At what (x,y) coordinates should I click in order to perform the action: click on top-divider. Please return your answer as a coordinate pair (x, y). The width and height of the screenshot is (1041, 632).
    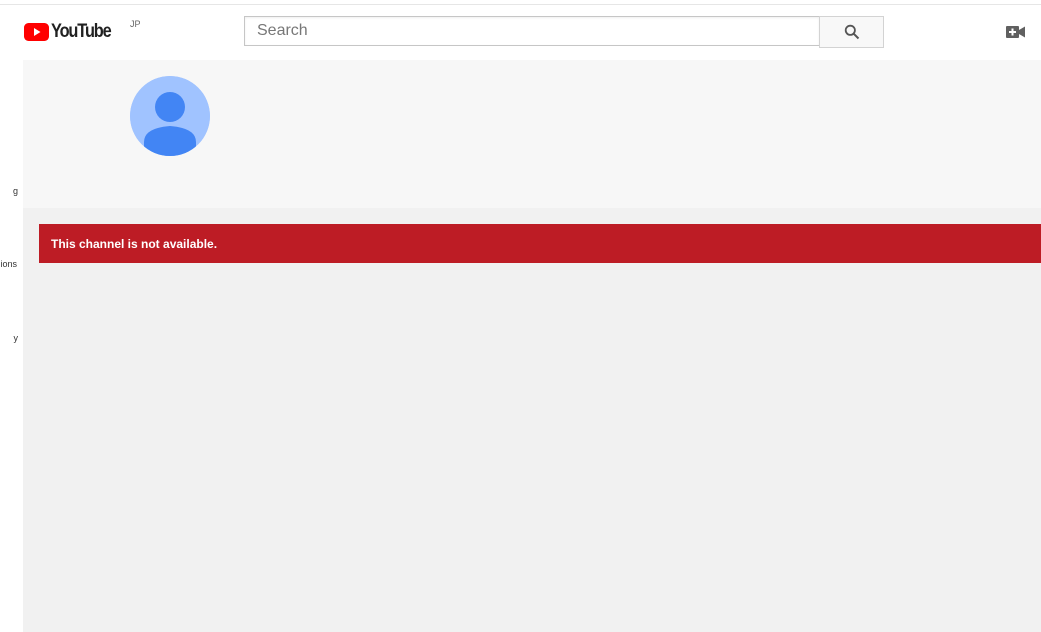
    Looking at the image, I should click on (520, 4).